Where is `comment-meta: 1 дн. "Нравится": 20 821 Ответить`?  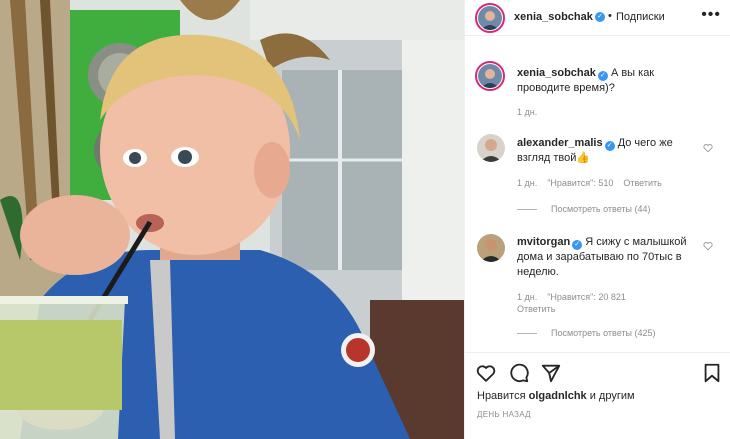
comment-meta: 1 дн. "Нравится": 20 821 Ответить is located at coordinates (599, 303).